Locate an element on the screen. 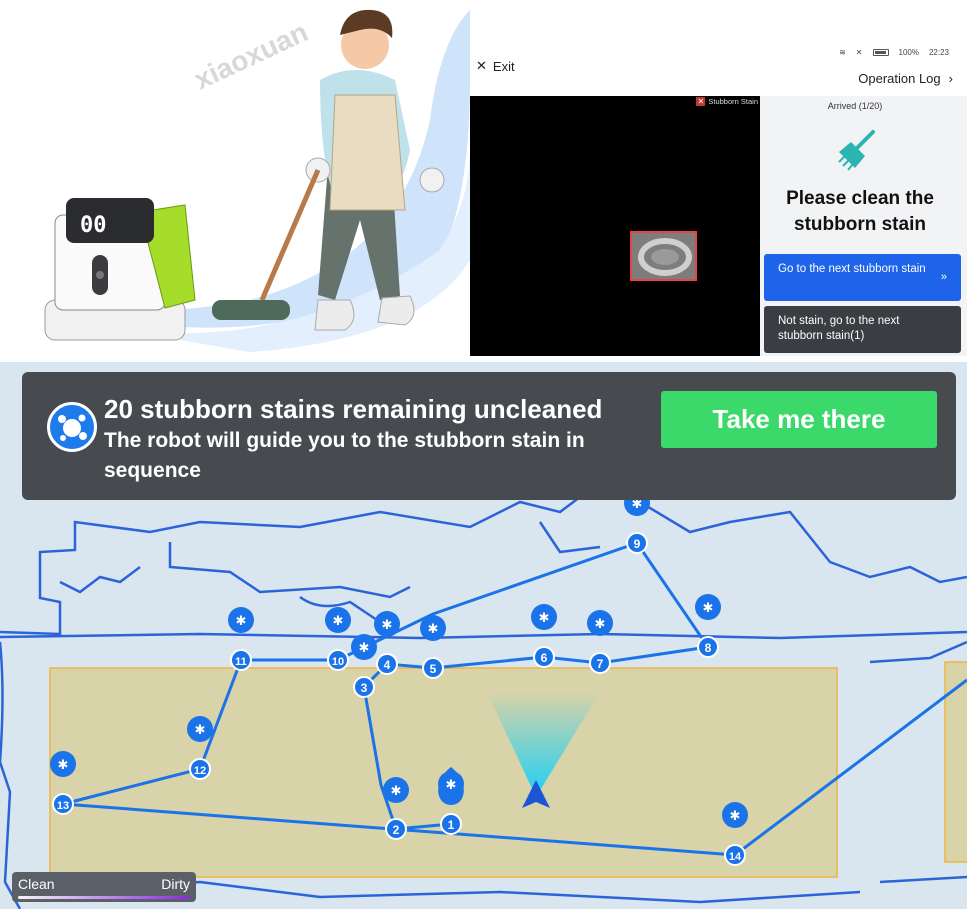  wifi-icon: ≋ is located at coordinates (842, 52).